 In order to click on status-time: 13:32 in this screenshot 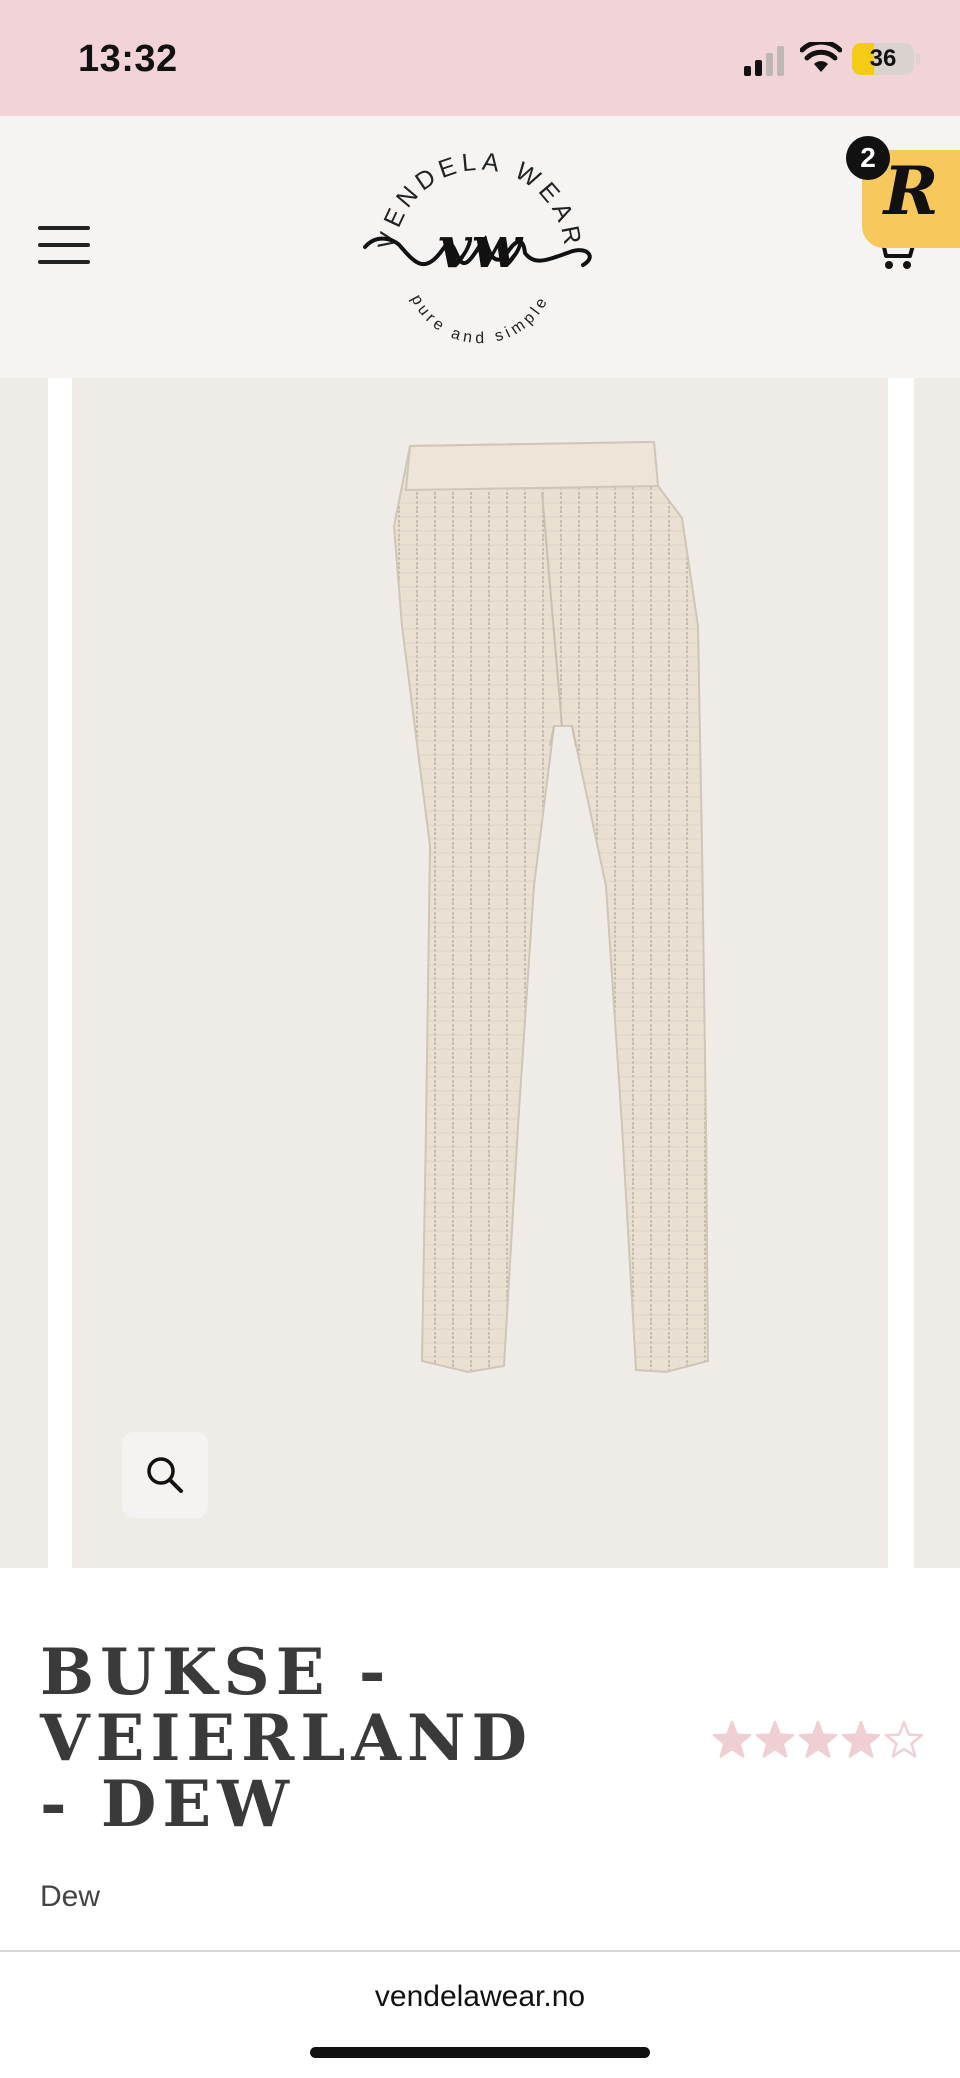, I will do `click(128, 59)`.